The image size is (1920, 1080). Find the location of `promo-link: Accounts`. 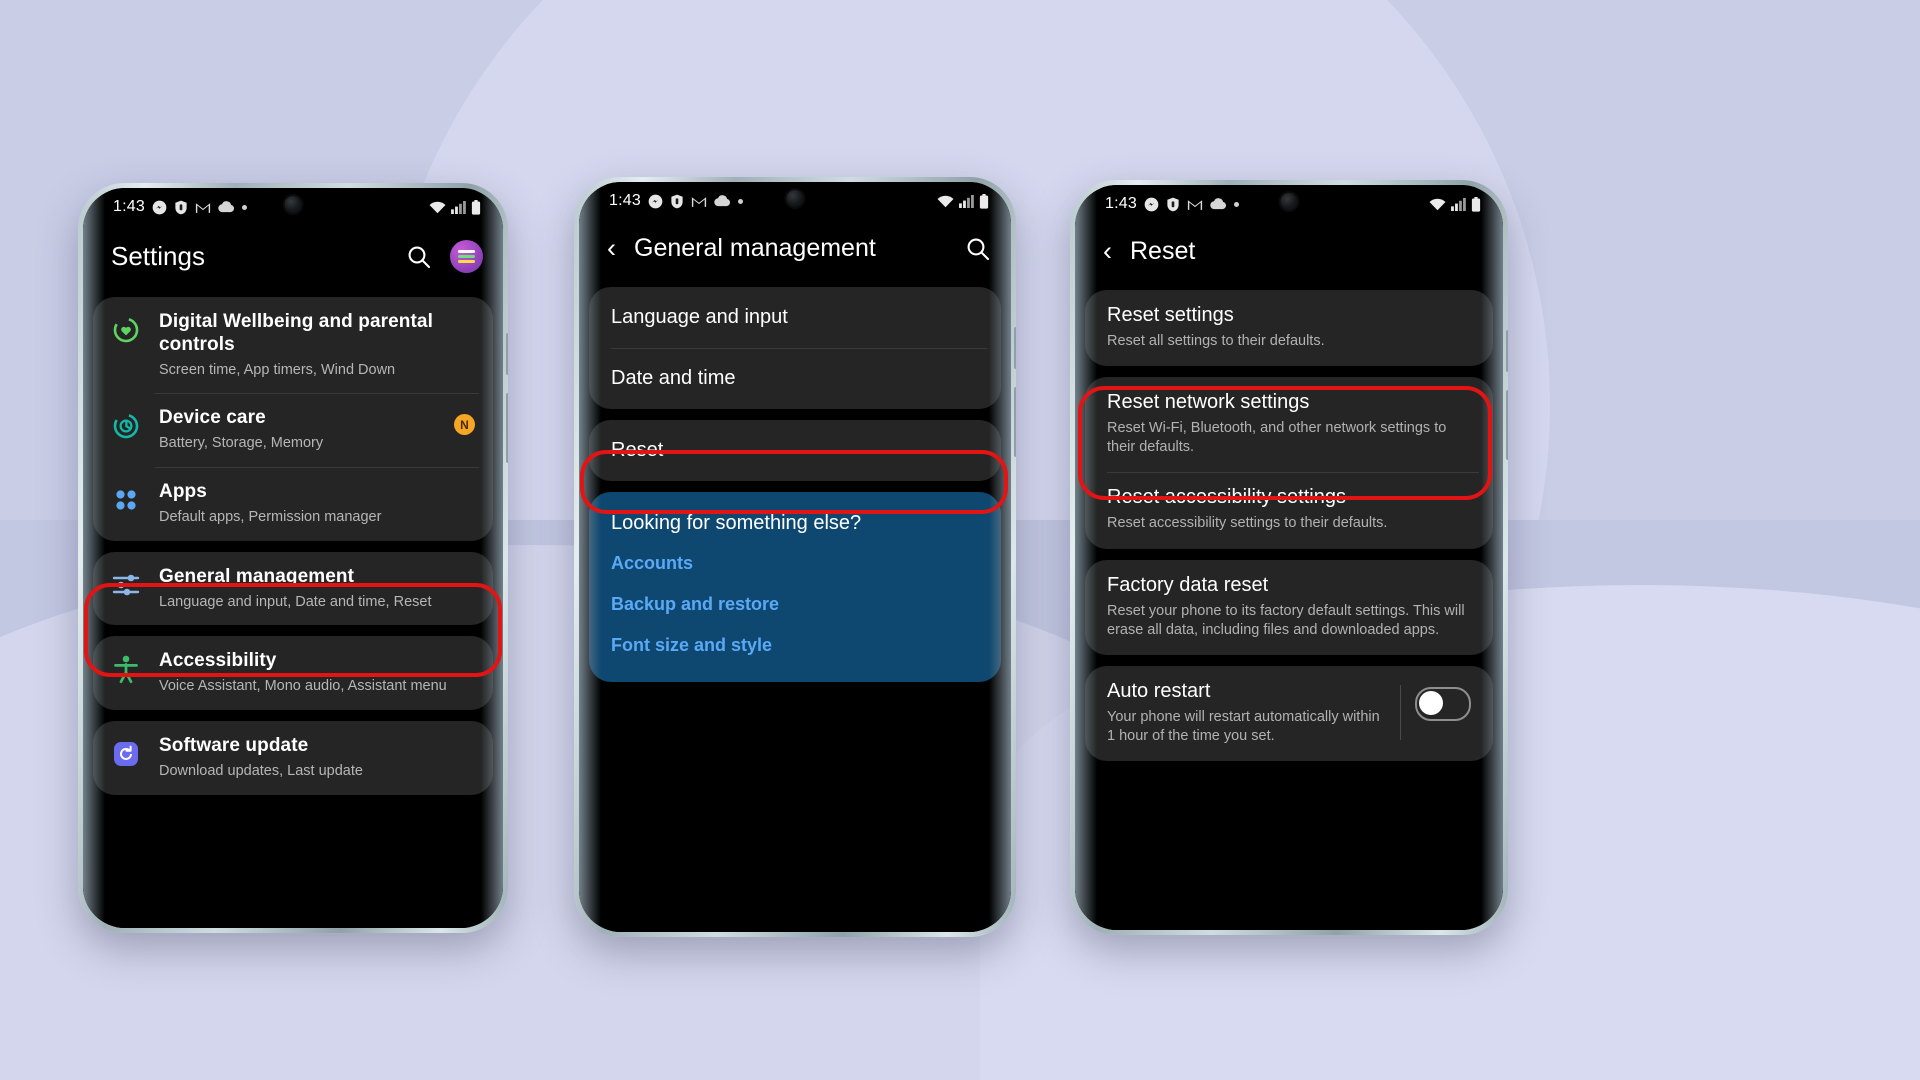

promo-link: Accounts is located at coordinates (795, 563).